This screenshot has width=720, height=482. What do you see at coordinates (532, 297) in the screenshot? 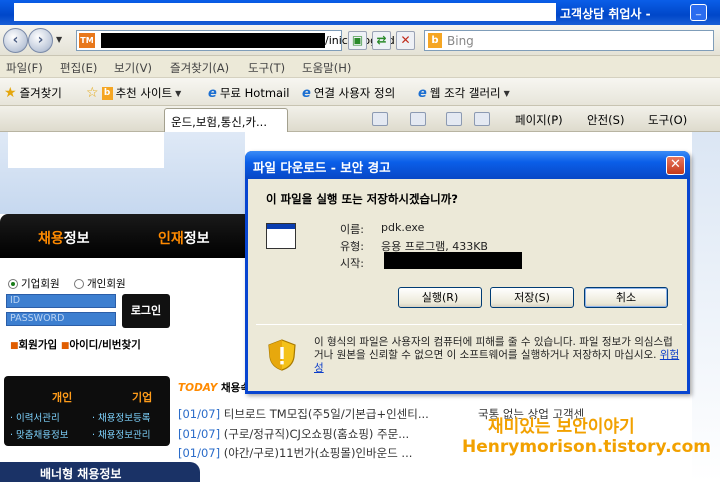
I see `save-button: 저장(S)` at bounding box center [532, 297].